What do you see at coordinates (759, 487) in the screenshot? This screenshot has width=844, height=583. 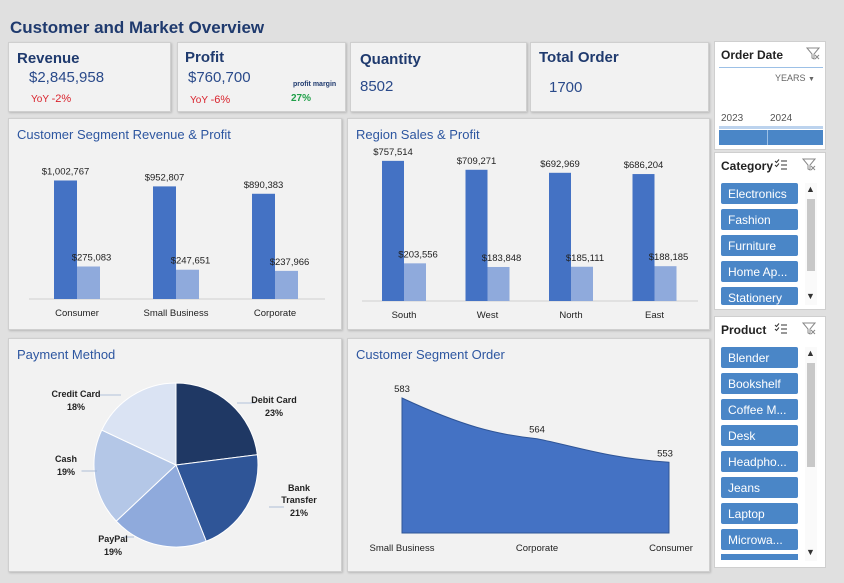 I see `product-item: Jeans` at bounding box center [759, 487].